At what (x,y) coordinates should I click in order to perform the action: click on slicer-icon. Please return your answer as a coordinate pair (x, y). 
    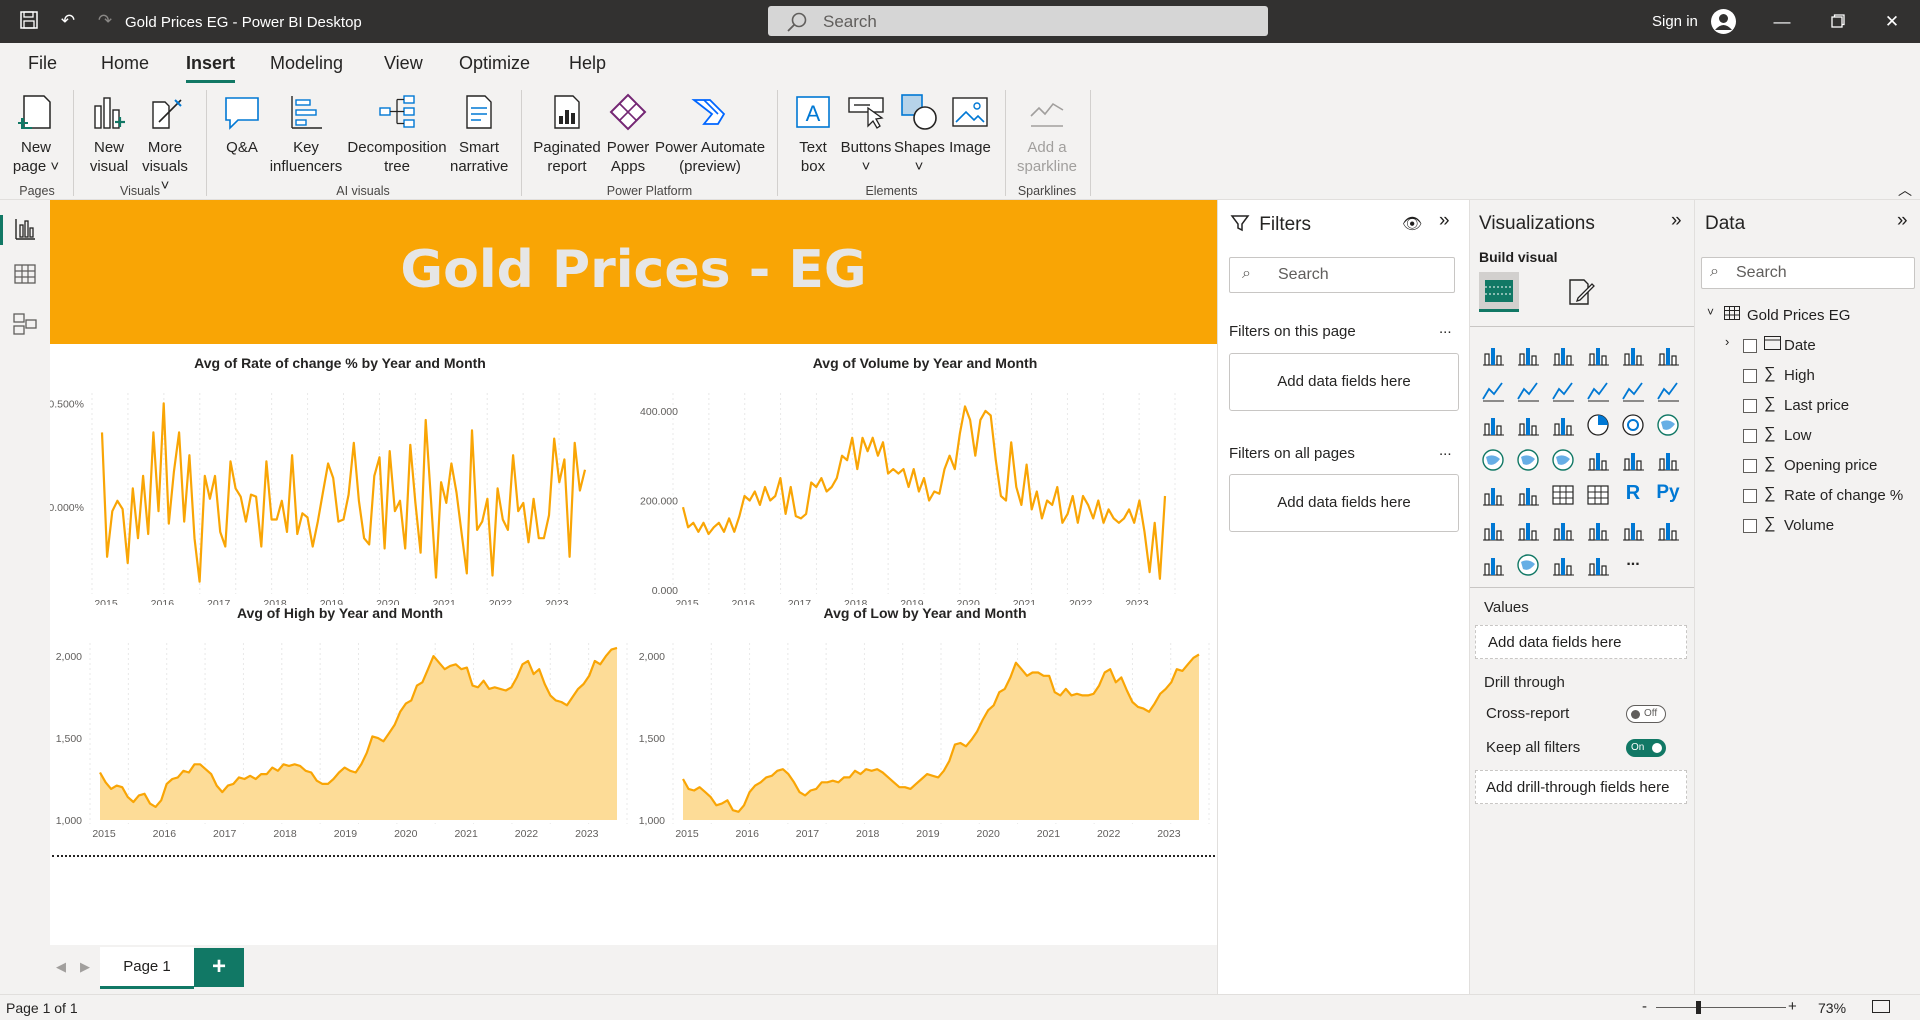
    Looking at the image, I should click on (1528, 495).